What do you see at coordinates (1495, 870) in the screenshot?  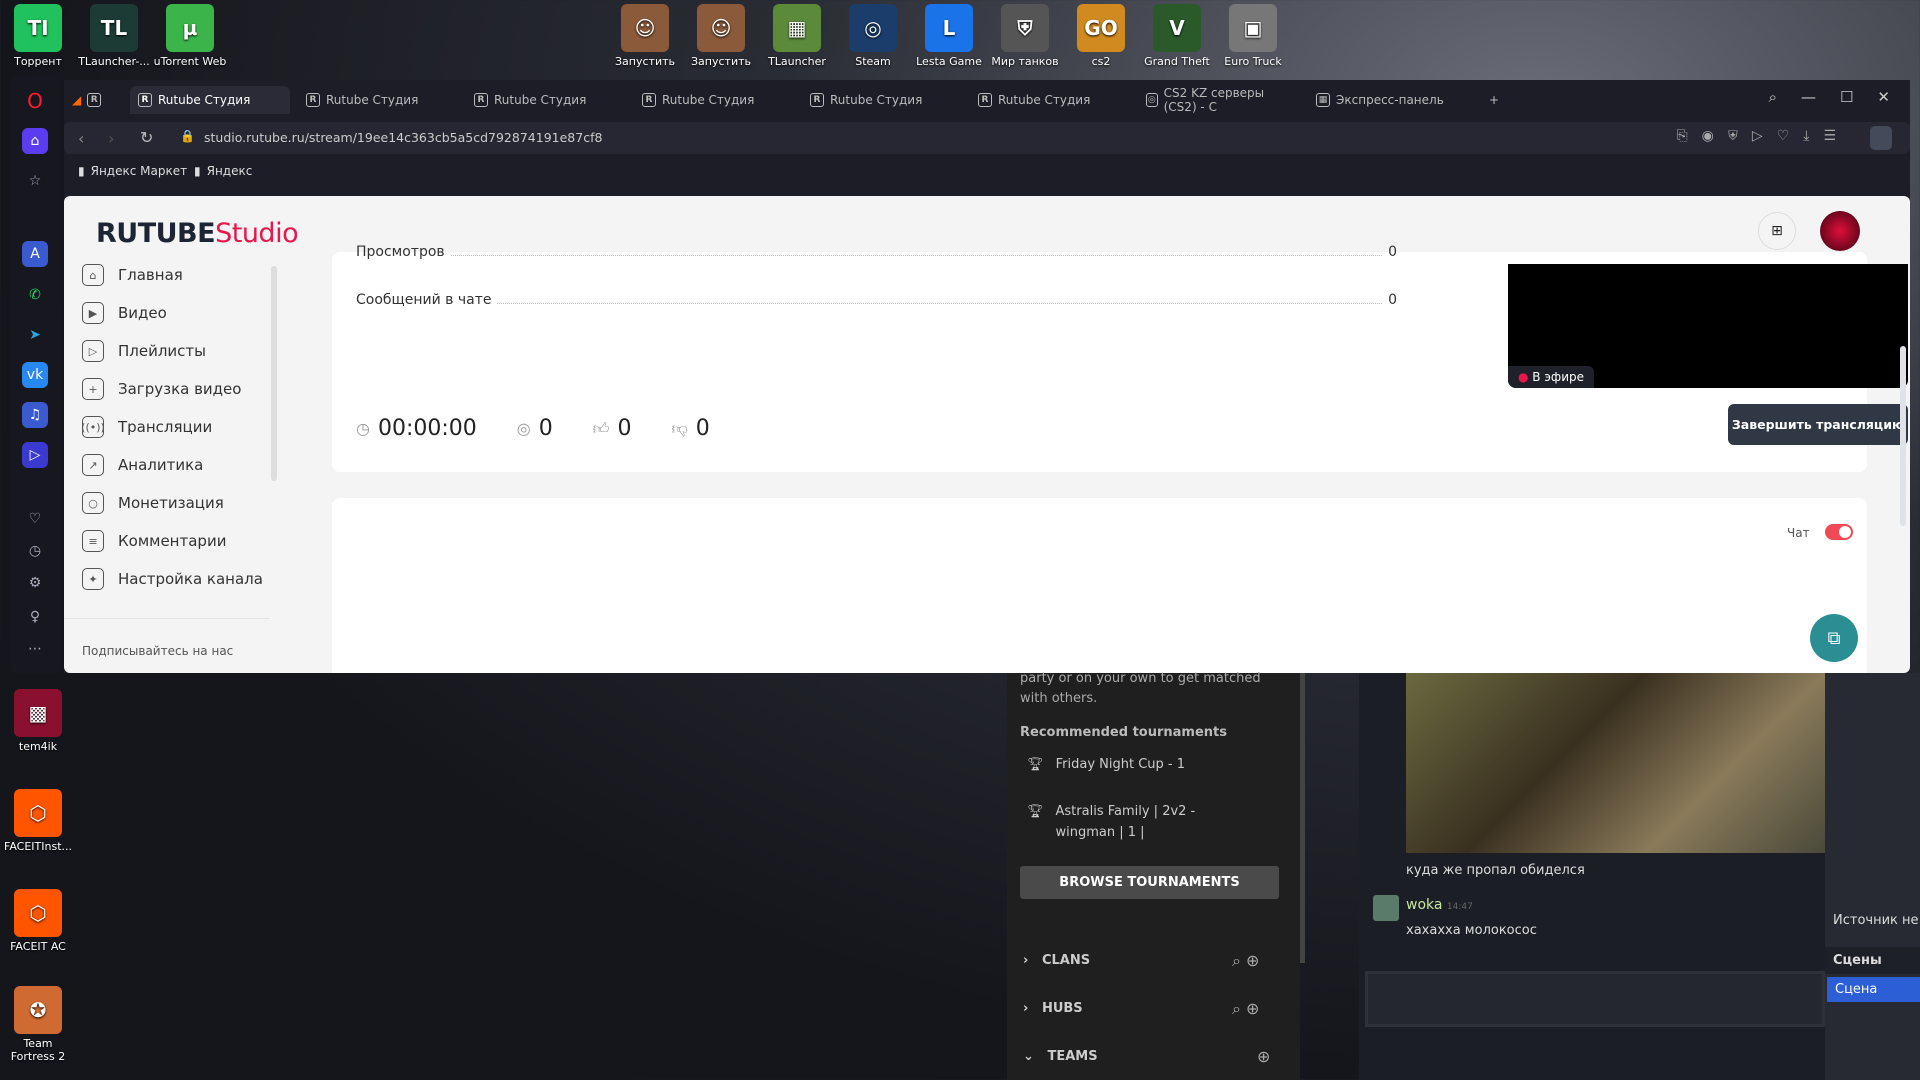 I see `chat-message: куда же пропал обиделся` at bounding box center [1495, 870].